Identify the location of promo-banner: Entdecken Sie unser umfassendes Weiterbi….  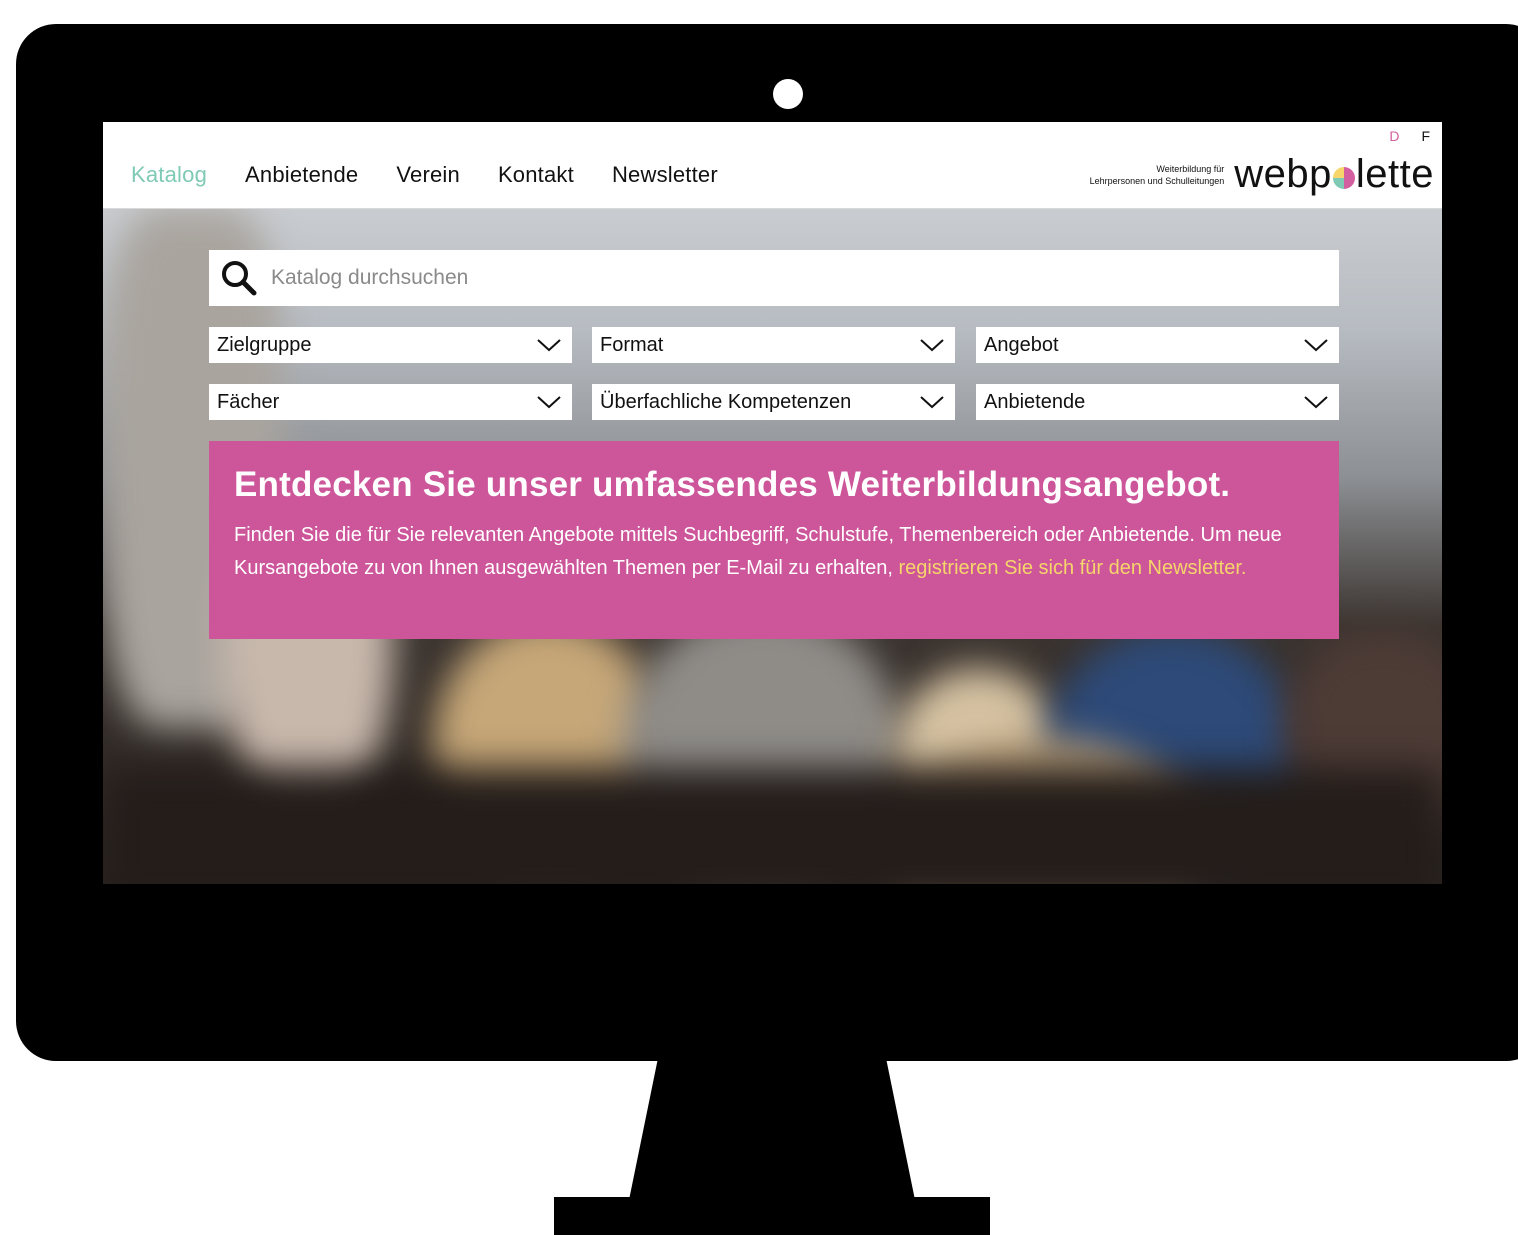
(774, 540).